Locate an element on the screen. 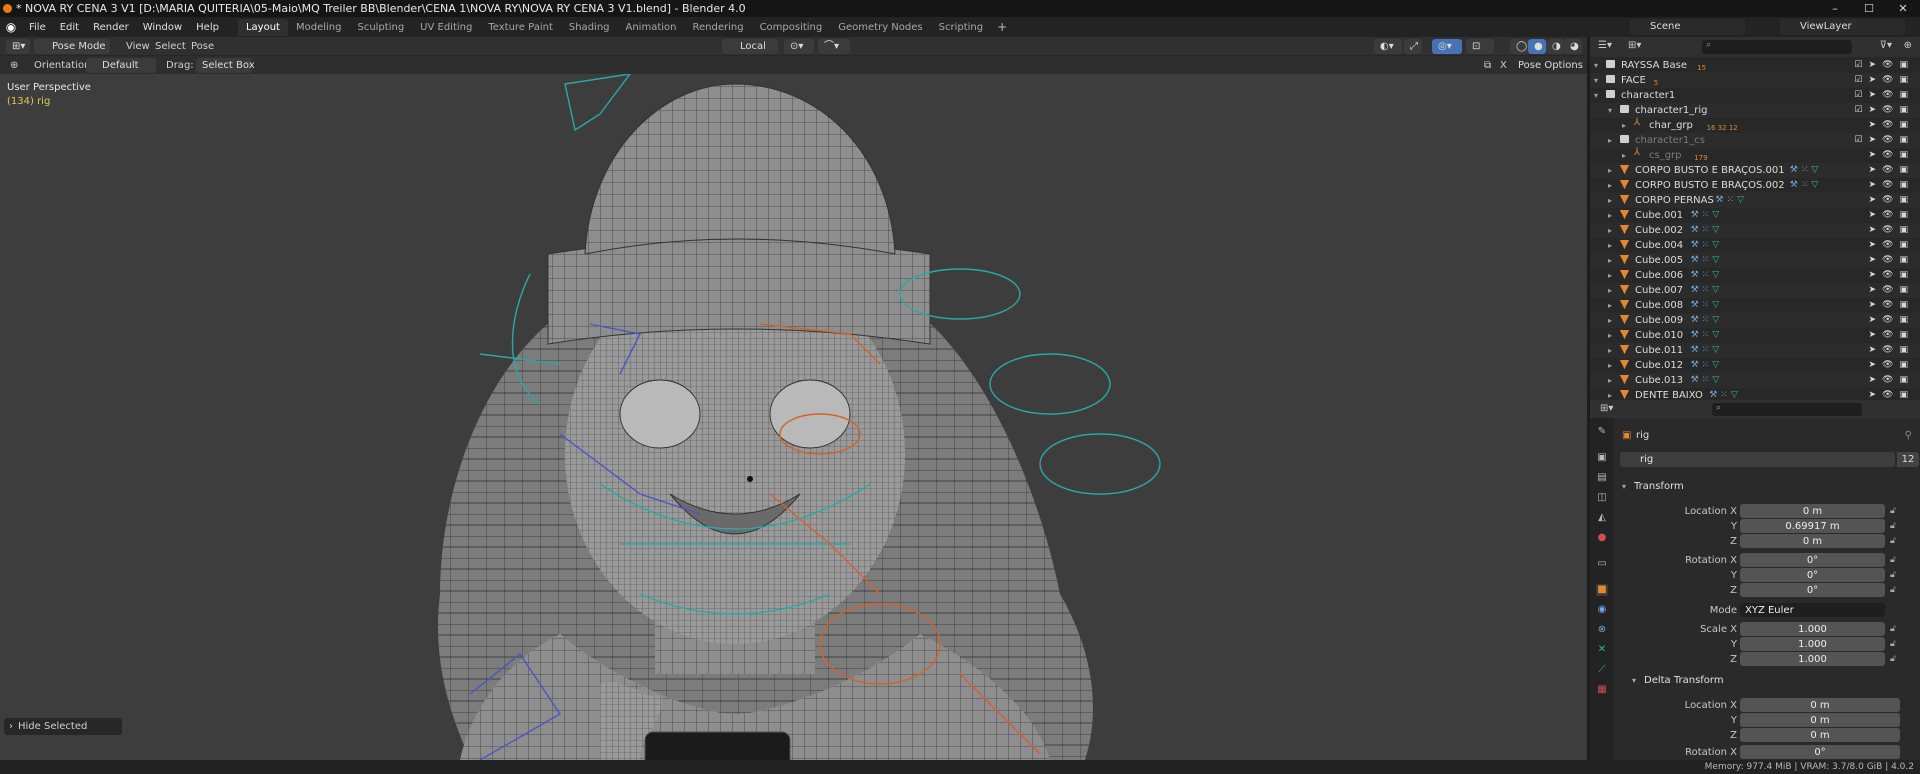  menu-help: Help is located at coordinates (207, 27).